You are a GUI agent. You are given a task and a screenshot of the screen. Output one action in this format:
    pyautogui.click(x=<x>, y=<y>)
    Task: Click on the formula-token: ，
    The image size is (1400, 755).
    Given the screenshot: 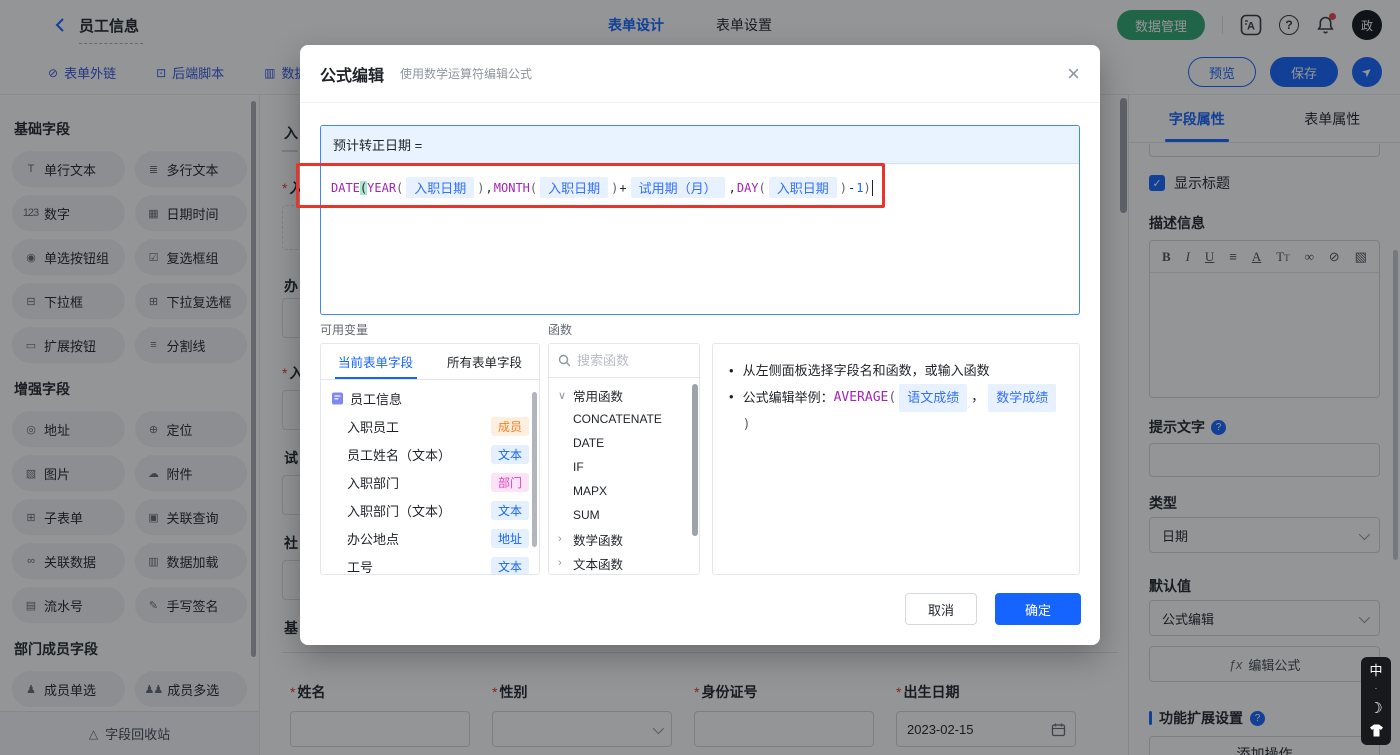 What is the action you would take?
    pyautogui.click(x=978, y=397)
    